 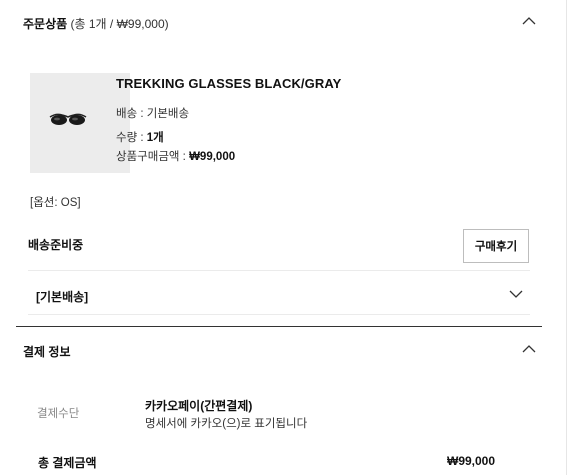 I want to click on product-shipping: 배송 : 기본배송, so click(x=153, y=114).